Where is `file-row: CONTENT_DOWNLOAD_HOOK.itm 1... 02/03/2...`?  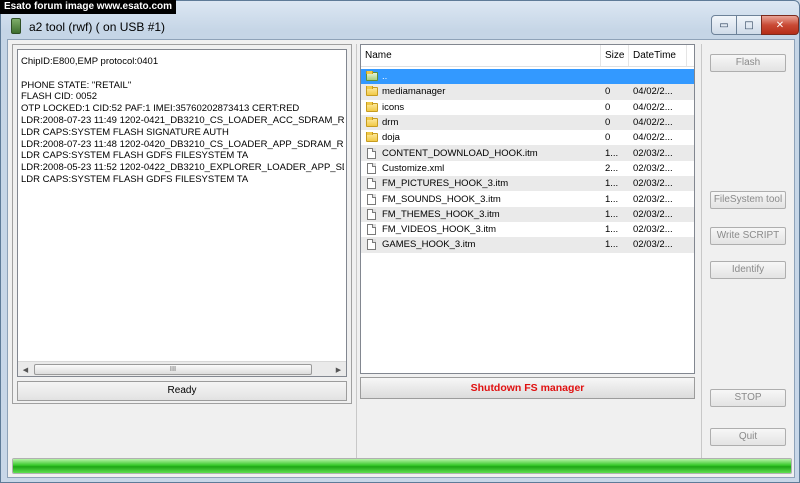
file-row: CONTENT_DOWNLOAD_HOOK.itm 1... 02/03/2... is located at coordinates (527, 153).